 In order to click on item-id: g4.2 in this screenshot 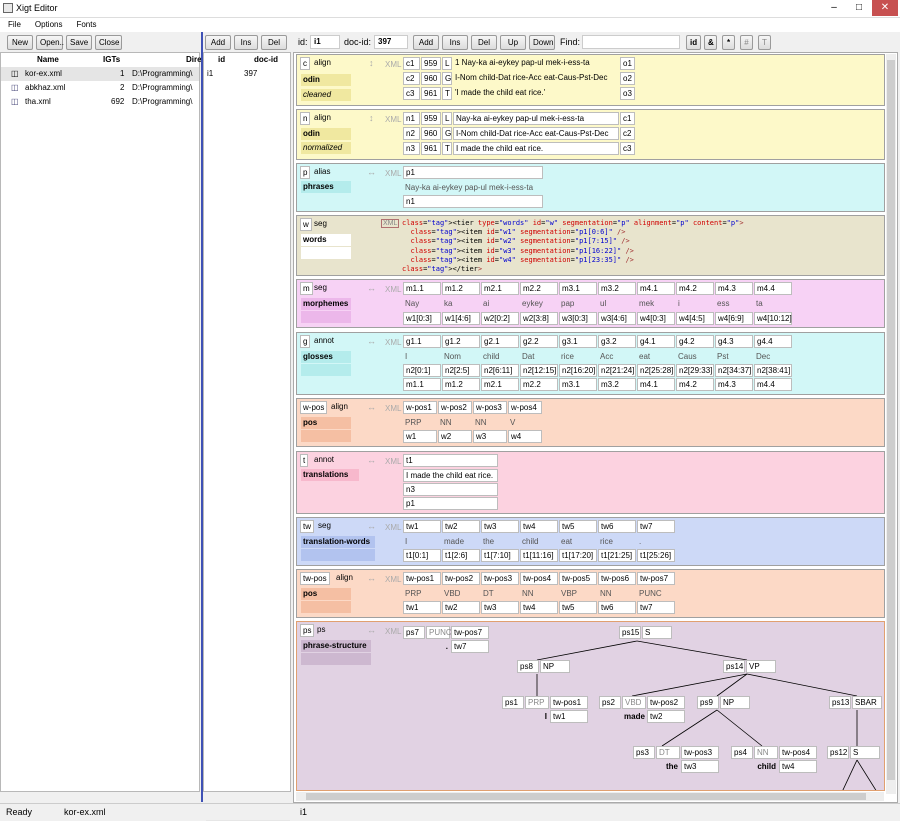, I will do `click(695, 341)`.